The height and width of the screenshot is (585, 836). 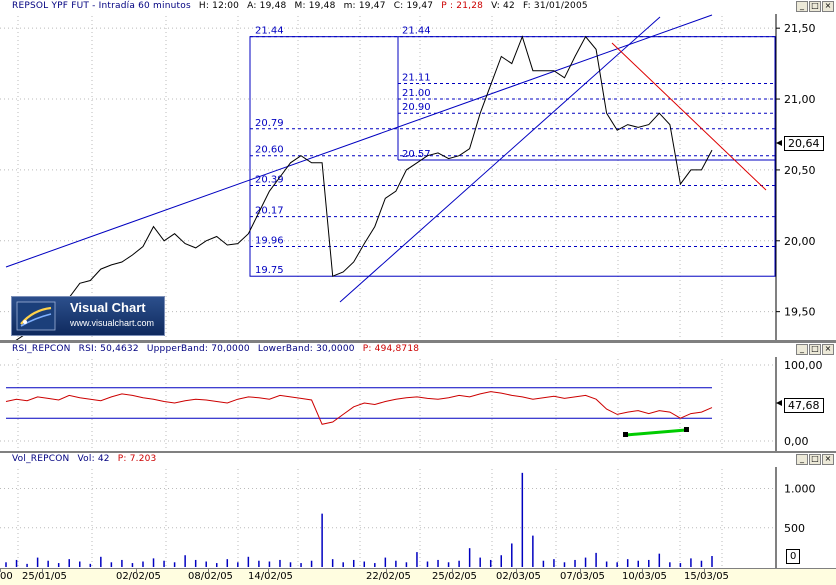 What do you see at coordinates (803, 365) in the screenshot?
I see `rsi-axis-label: 100,00` at bounding box center [803, 365].